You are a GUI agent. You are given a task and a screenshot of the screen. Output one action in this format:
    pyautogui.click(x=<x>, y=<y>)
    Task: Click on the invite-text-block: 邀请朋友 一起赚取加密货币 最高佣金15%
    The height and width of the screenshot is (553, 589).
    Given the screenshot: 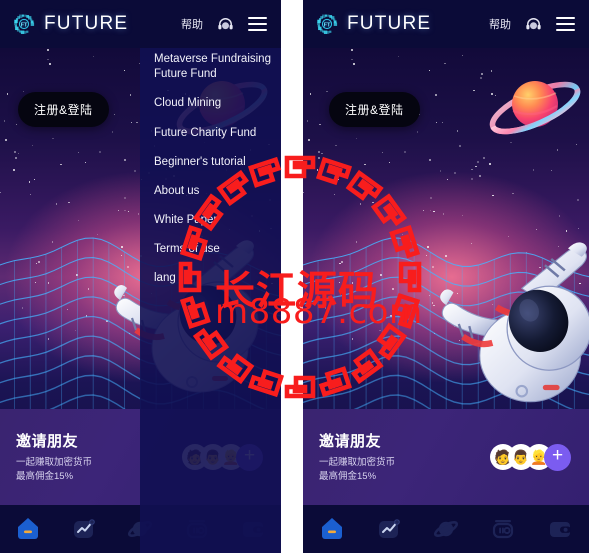 What is the action you would take?
    pyautogui.click(x=400, y=457)
    